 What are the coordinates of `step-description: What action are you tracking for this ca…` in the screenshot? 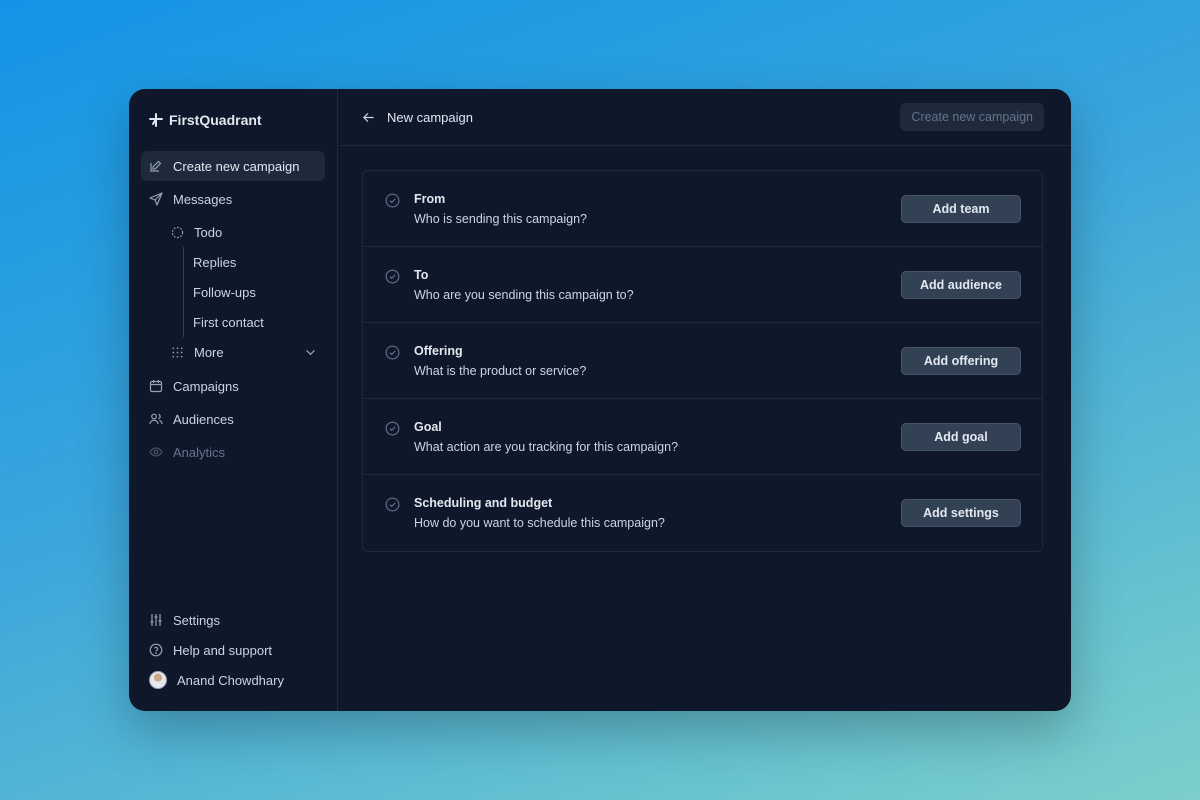 It's located at (546, 446).